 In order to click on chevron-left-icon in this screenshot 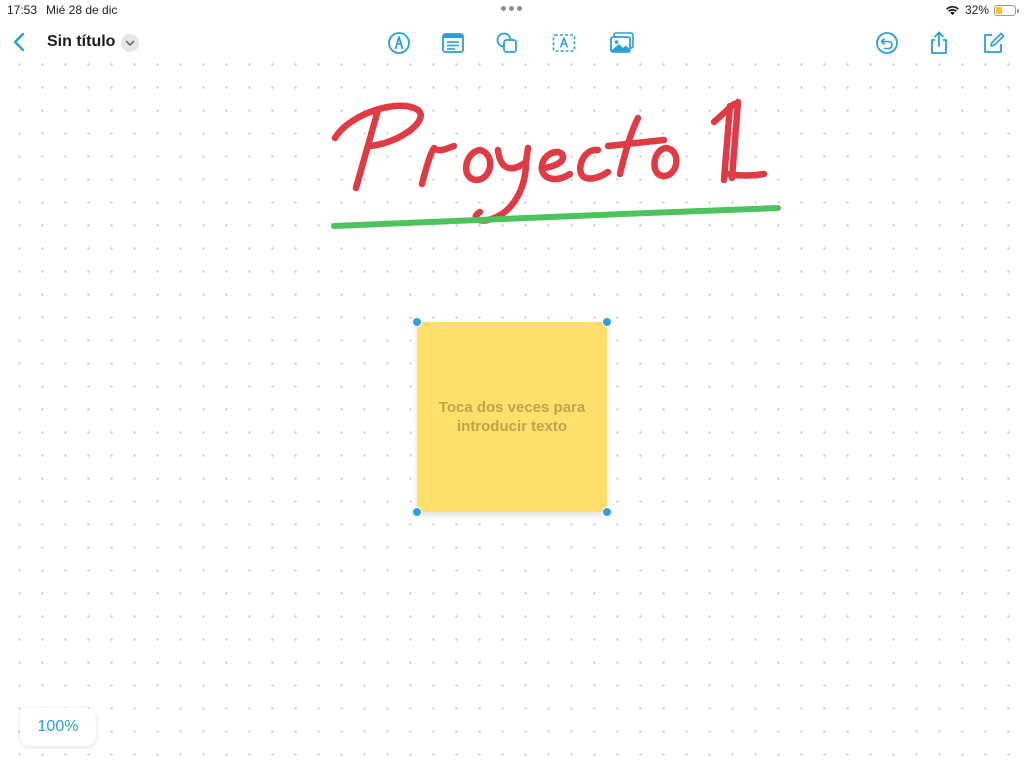, I will do `click(19, 42)`.